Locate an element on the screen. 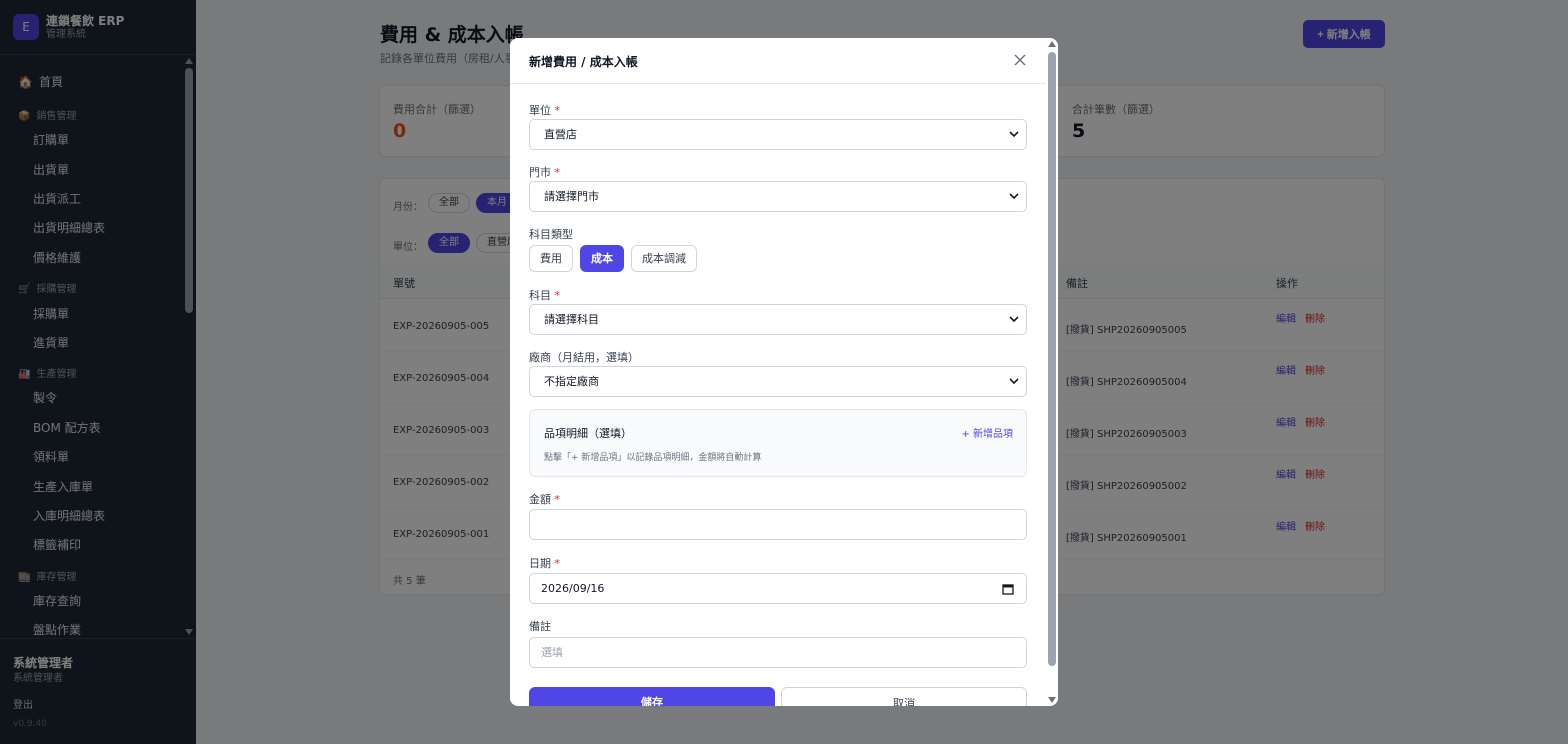  items-hint: 點擊「+ 新增品項」以記錄品項明細，金額將自動計算 is located at coordinates (653, 458).